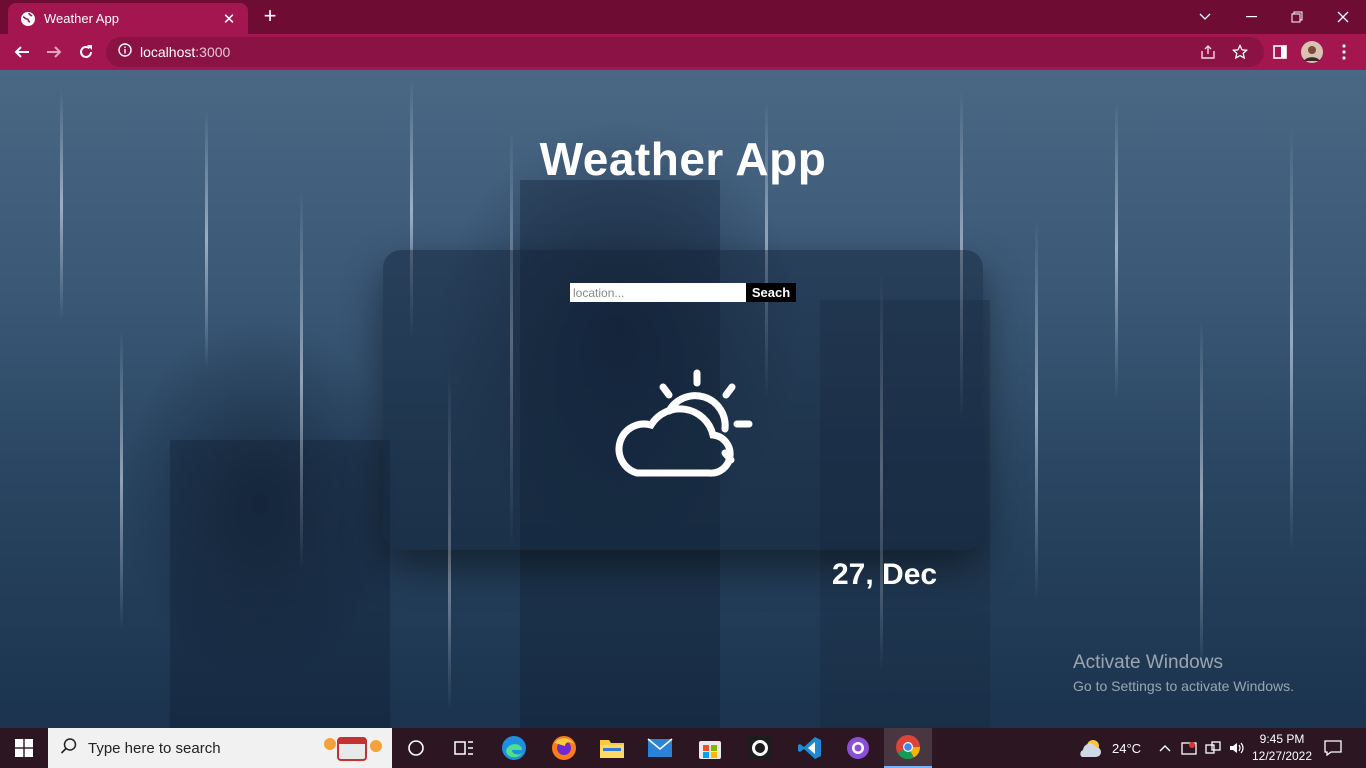 The image size is (1366, 768). What do you see at coordinates (1282, 748) in the screenshot?
I see `system-clock: 9:45 PM 12/27/2022` at bounding box center [1282, 748].